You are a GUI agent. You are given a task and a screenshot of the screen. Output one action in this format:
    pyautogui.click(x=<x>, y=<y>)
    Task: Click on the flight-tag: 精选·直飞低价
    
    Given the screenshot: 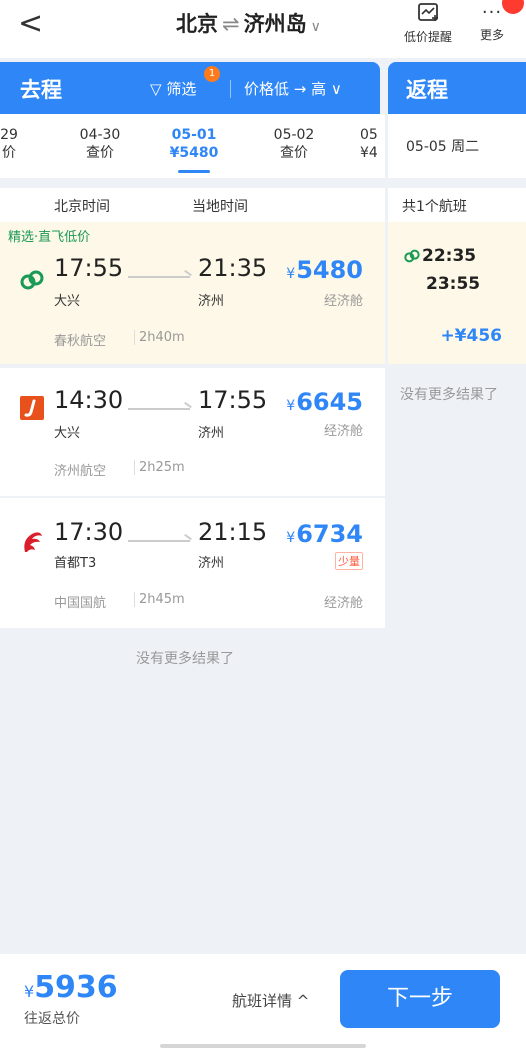 What is the action you would take?
    pyautogui.click(x=49, y=237)
    